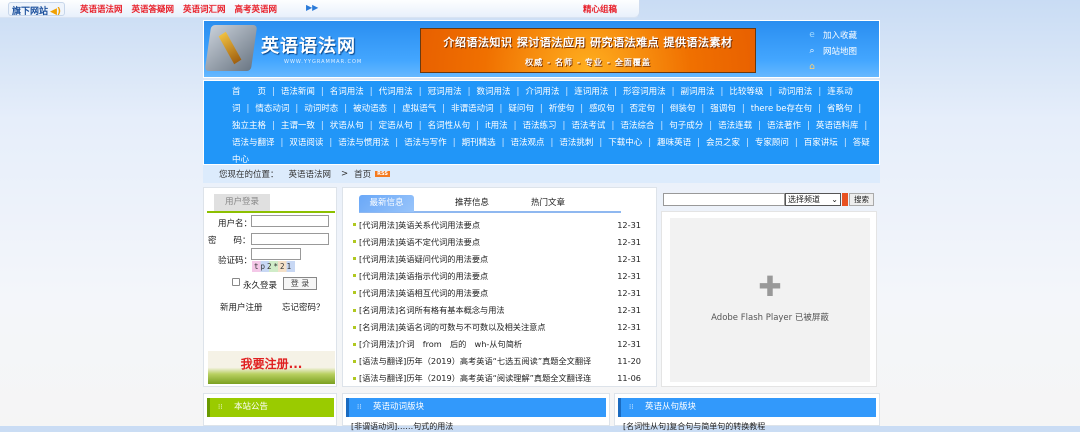 The width and height of the screenshot is (1080, 432). Describe the element at coordinates (837, 126) in the screenshot. I see `nav-item: 英语语料库` at that location.